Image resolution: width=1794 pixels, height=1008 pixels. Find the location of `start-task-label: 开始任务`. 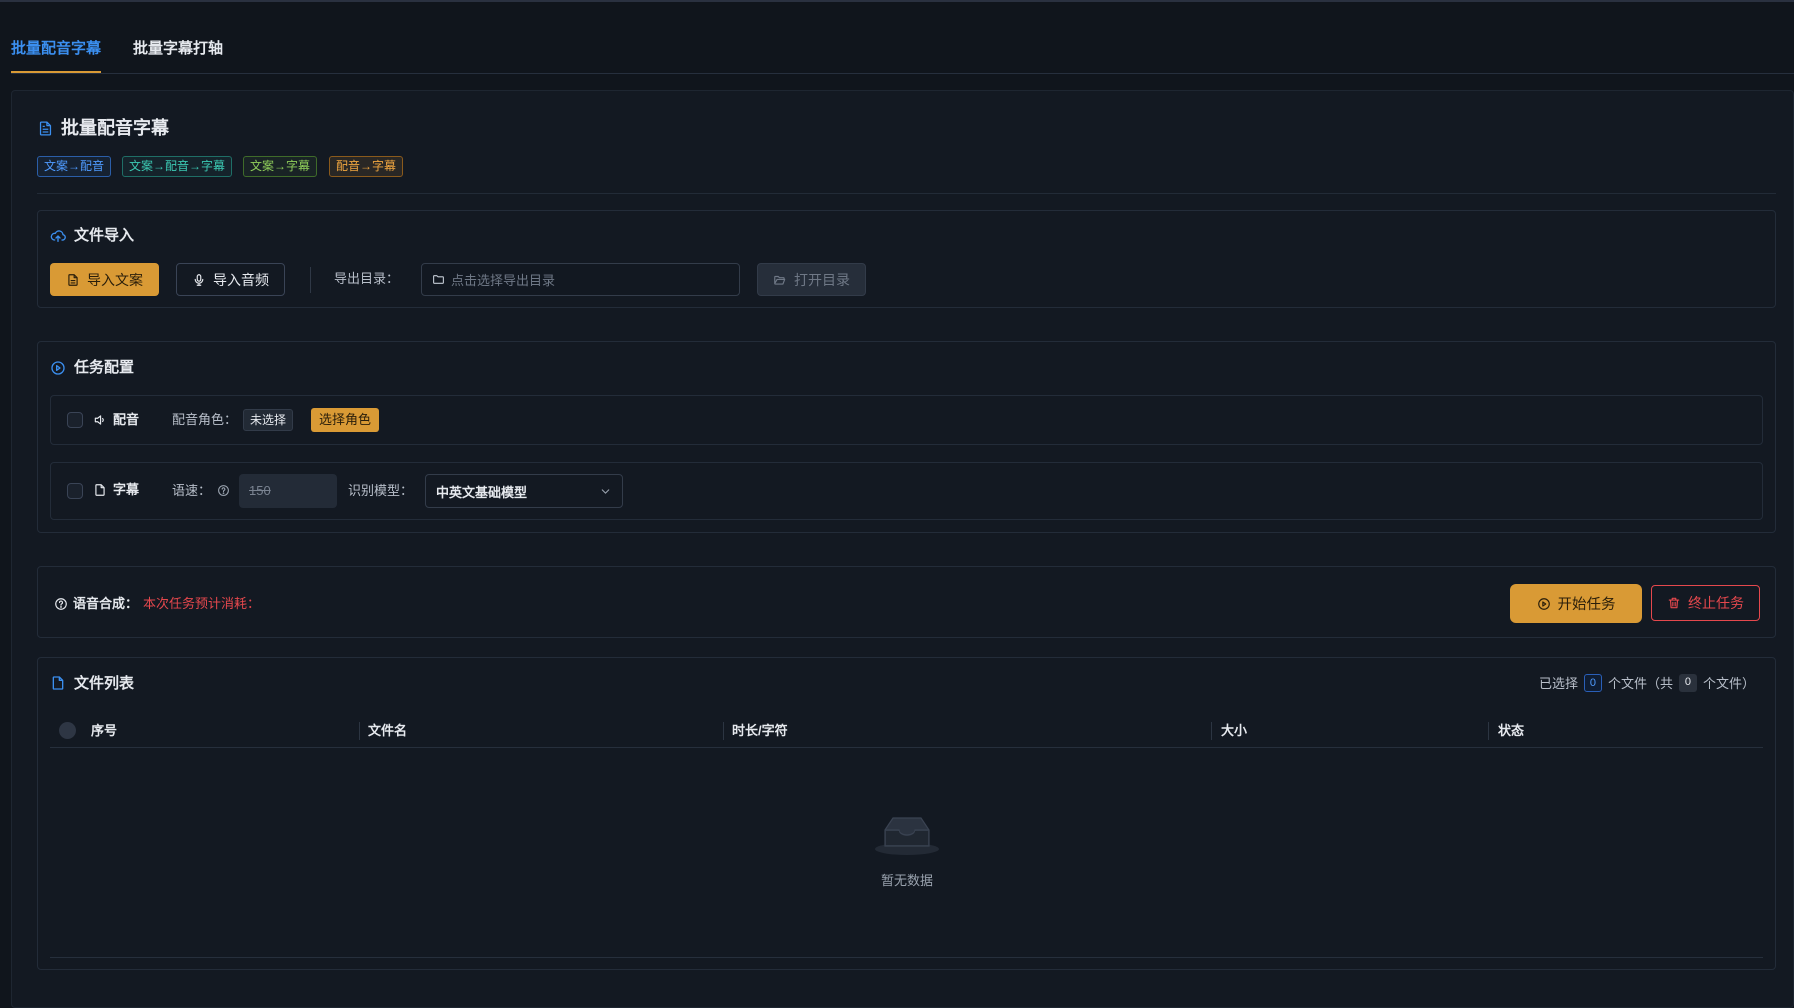

start-task-label: 开始任务 is located at coordinates (1586, 605).